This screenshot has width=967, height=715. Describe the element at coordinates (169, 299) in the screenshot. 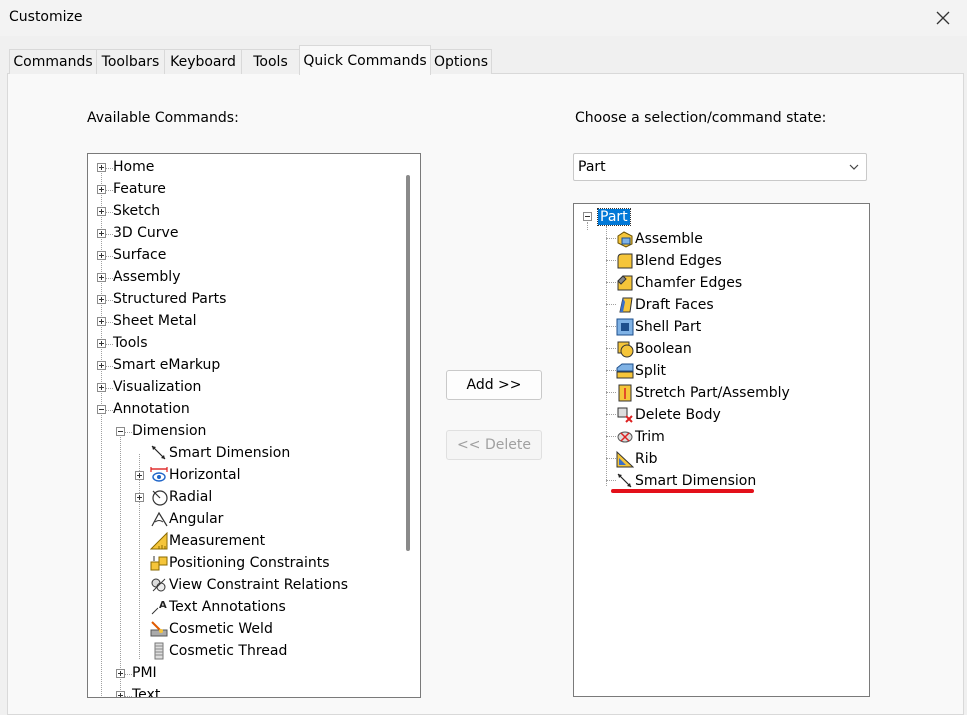

I see `tree-item-structured-parts: Structured Parts` at that location.